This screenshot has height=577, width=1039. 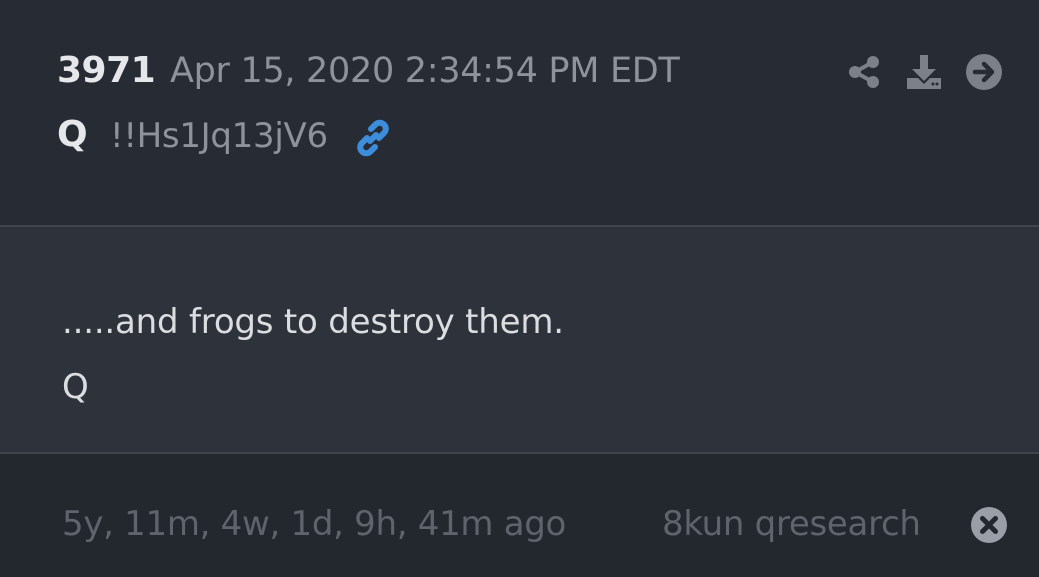 I want to click on post-actions, so click(x=924, y=72).